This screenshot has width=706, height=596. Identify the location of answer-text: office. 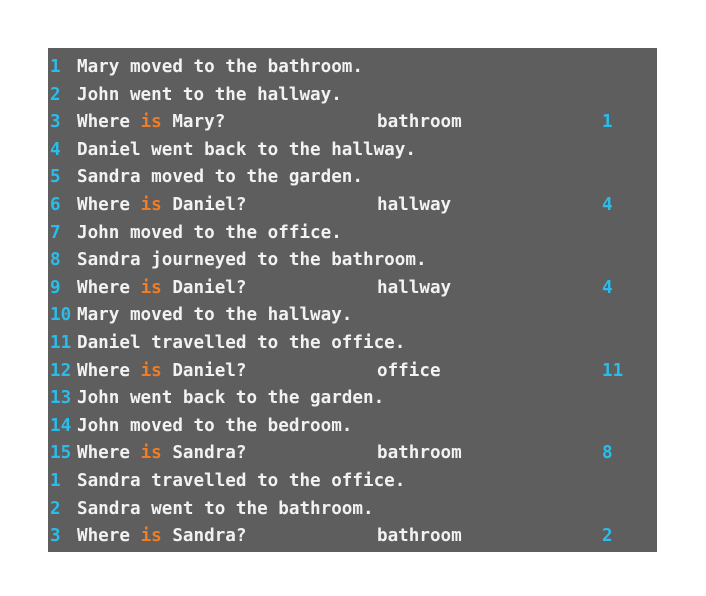
(409, 370).